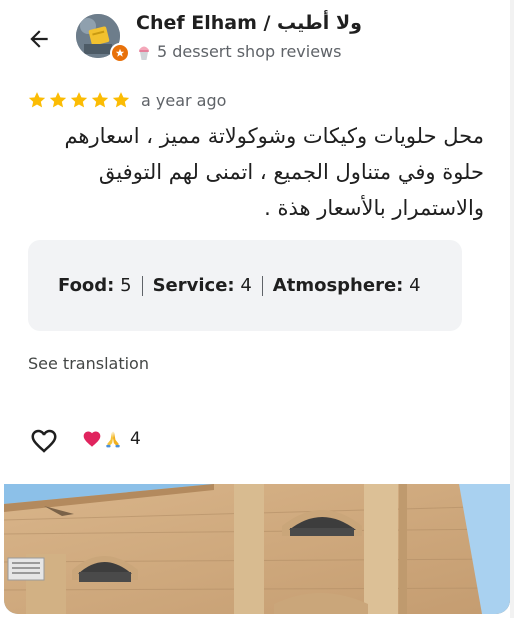 The width and height of the screenshot is (514, 618). I want to click on reviewer-name: Chef Elham / ولا أطيب, so click(249, 23).